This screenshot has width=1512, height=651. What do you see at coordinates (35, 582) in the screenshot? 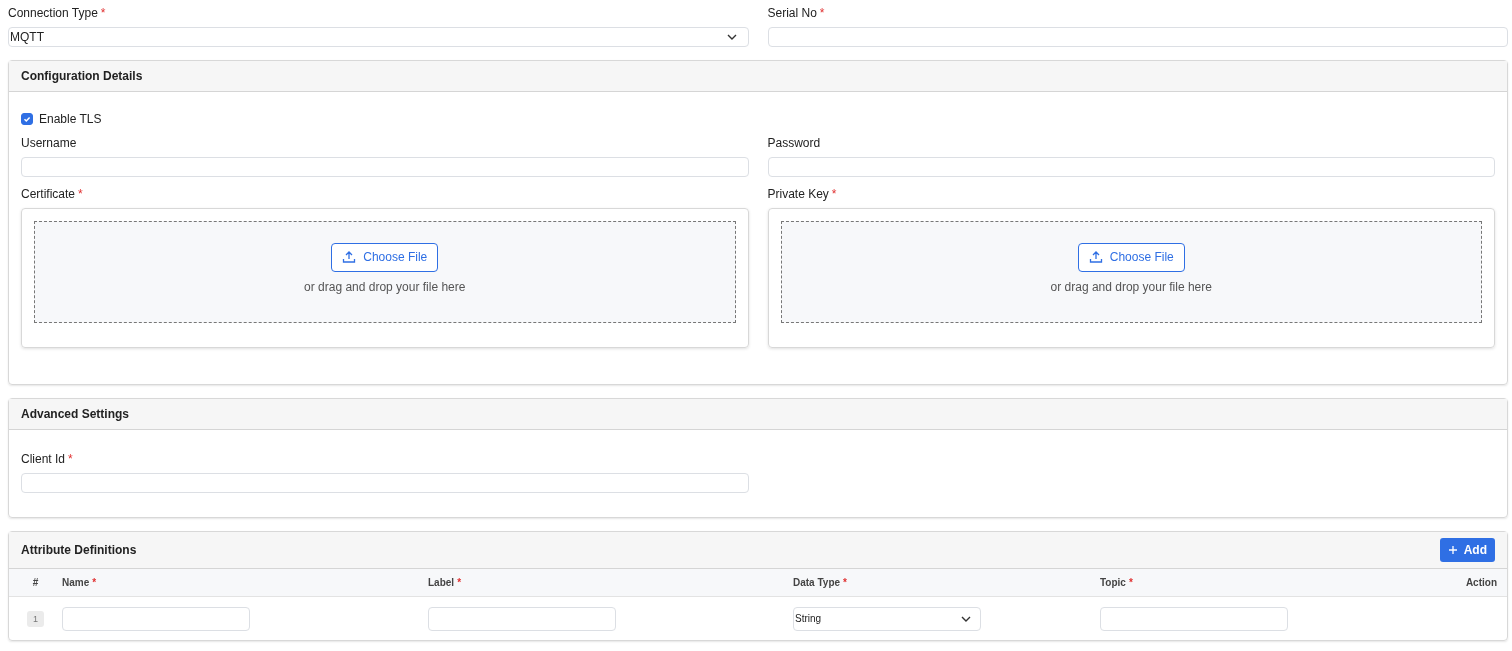
I see `column-header: #` at bounding box center [35, 582].